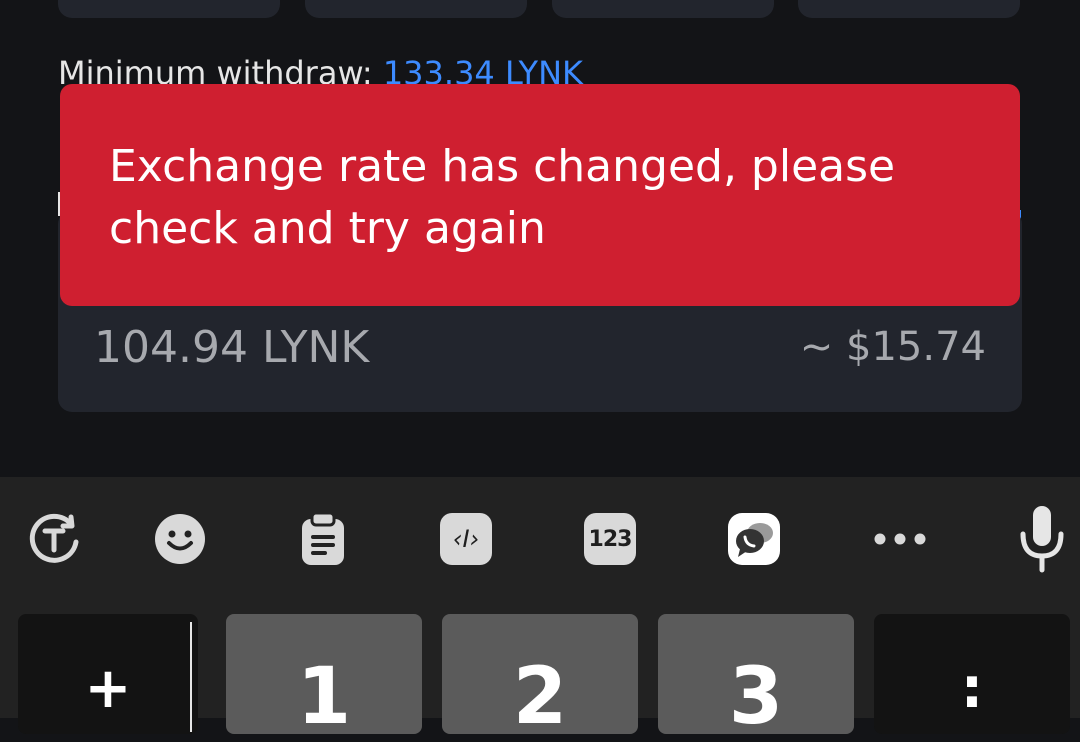  Describe the element at coordinates (54, 539) in the screenshot. I see `translate-icon` at that location.